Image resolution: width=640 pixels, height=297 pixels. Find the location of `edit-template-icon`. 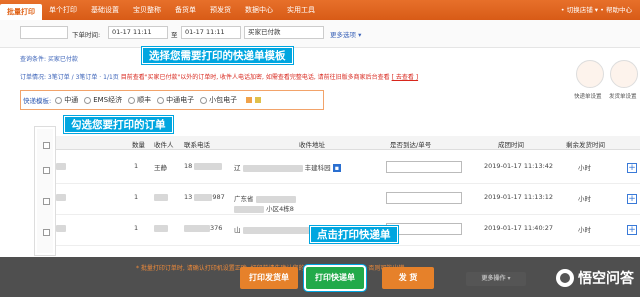

edit-template-icon is located at coordinates (249, 100).